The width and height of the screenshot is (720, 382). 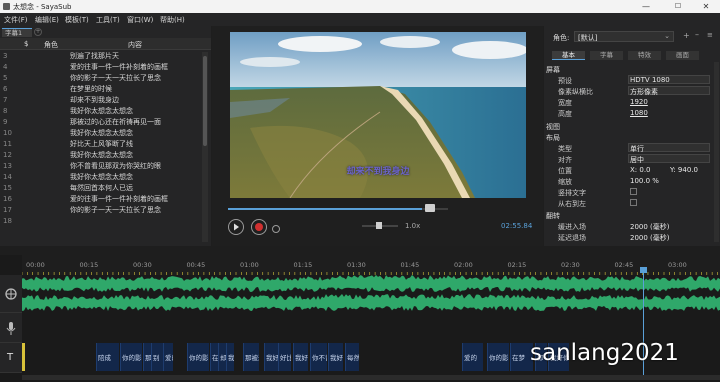 I want to click on subtitle-list-row: 12 我好你太想念太想念, so click(x=100, y=154).